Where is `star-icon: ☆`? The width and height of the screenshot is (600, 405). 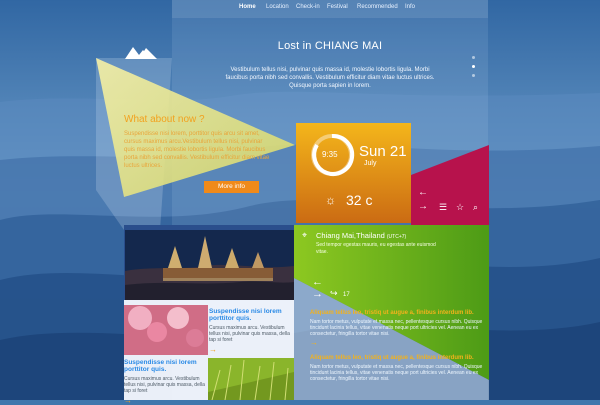 star-icon: ☆ is located at coordinates (460, 207).